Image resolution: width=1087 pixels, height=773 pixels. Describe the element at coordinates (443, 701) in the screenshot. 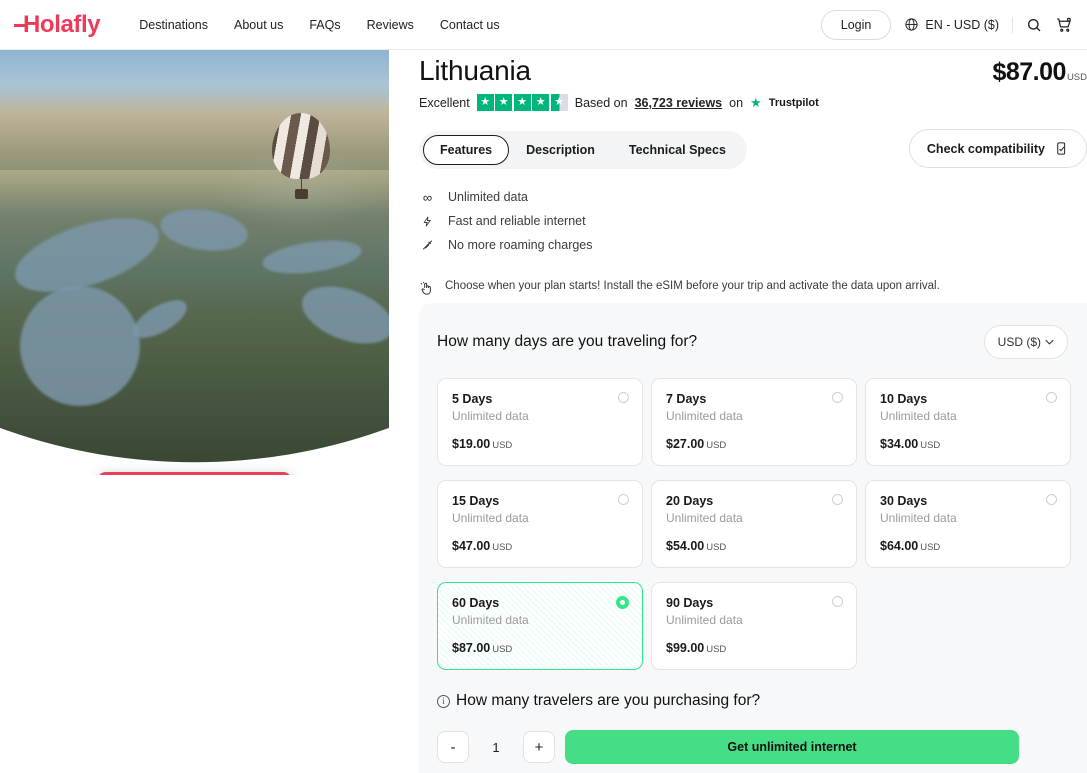

I see `info-icon: i` at that location.